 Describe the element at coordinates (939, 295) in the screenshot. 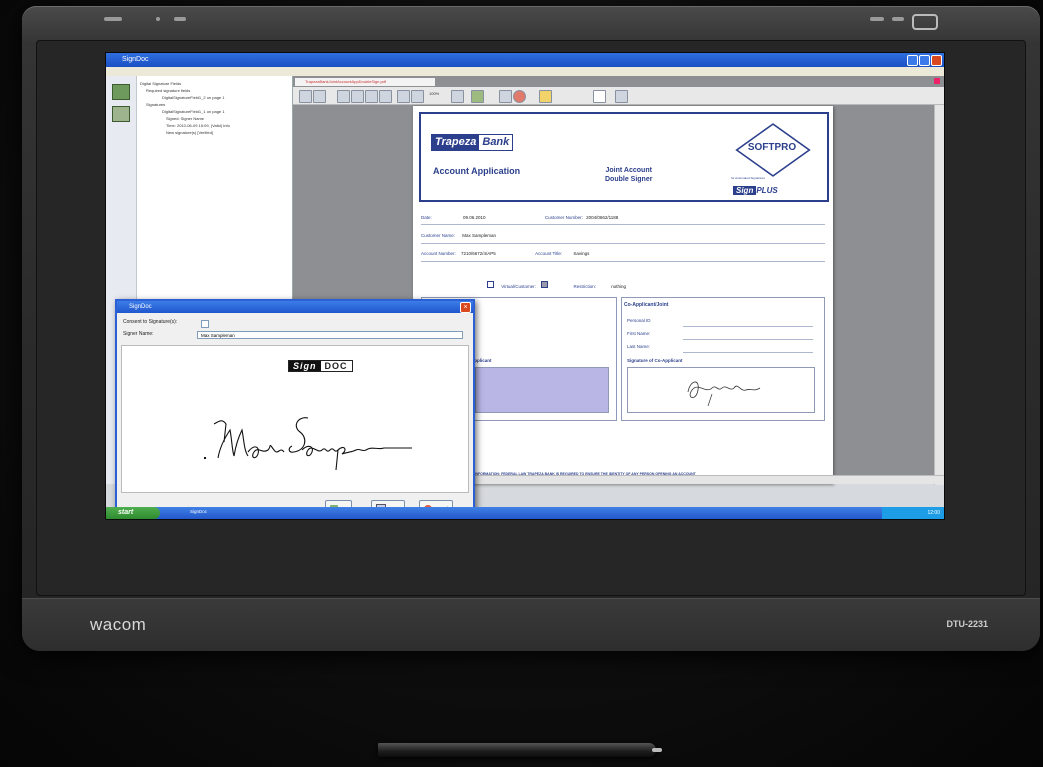

I see `vertical-scrollbar` at that location.